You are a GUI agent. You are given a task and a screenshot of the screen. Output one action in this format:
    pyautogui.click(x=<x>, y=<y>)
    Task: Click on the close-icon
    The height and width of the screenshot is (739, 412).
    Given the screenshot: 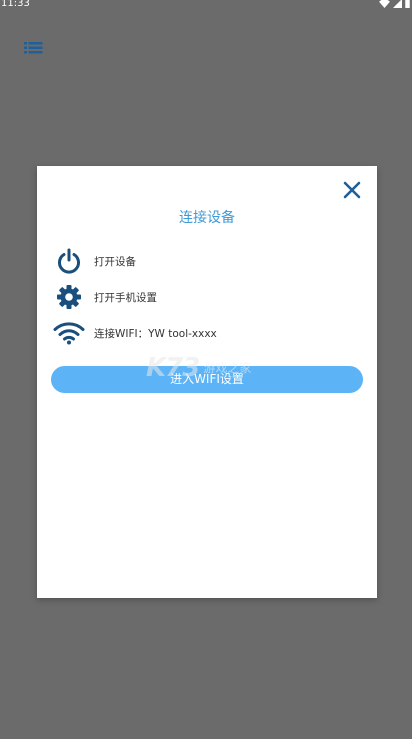 What is the action you would take?
    pyautogui.click(x=352, y=190)
    